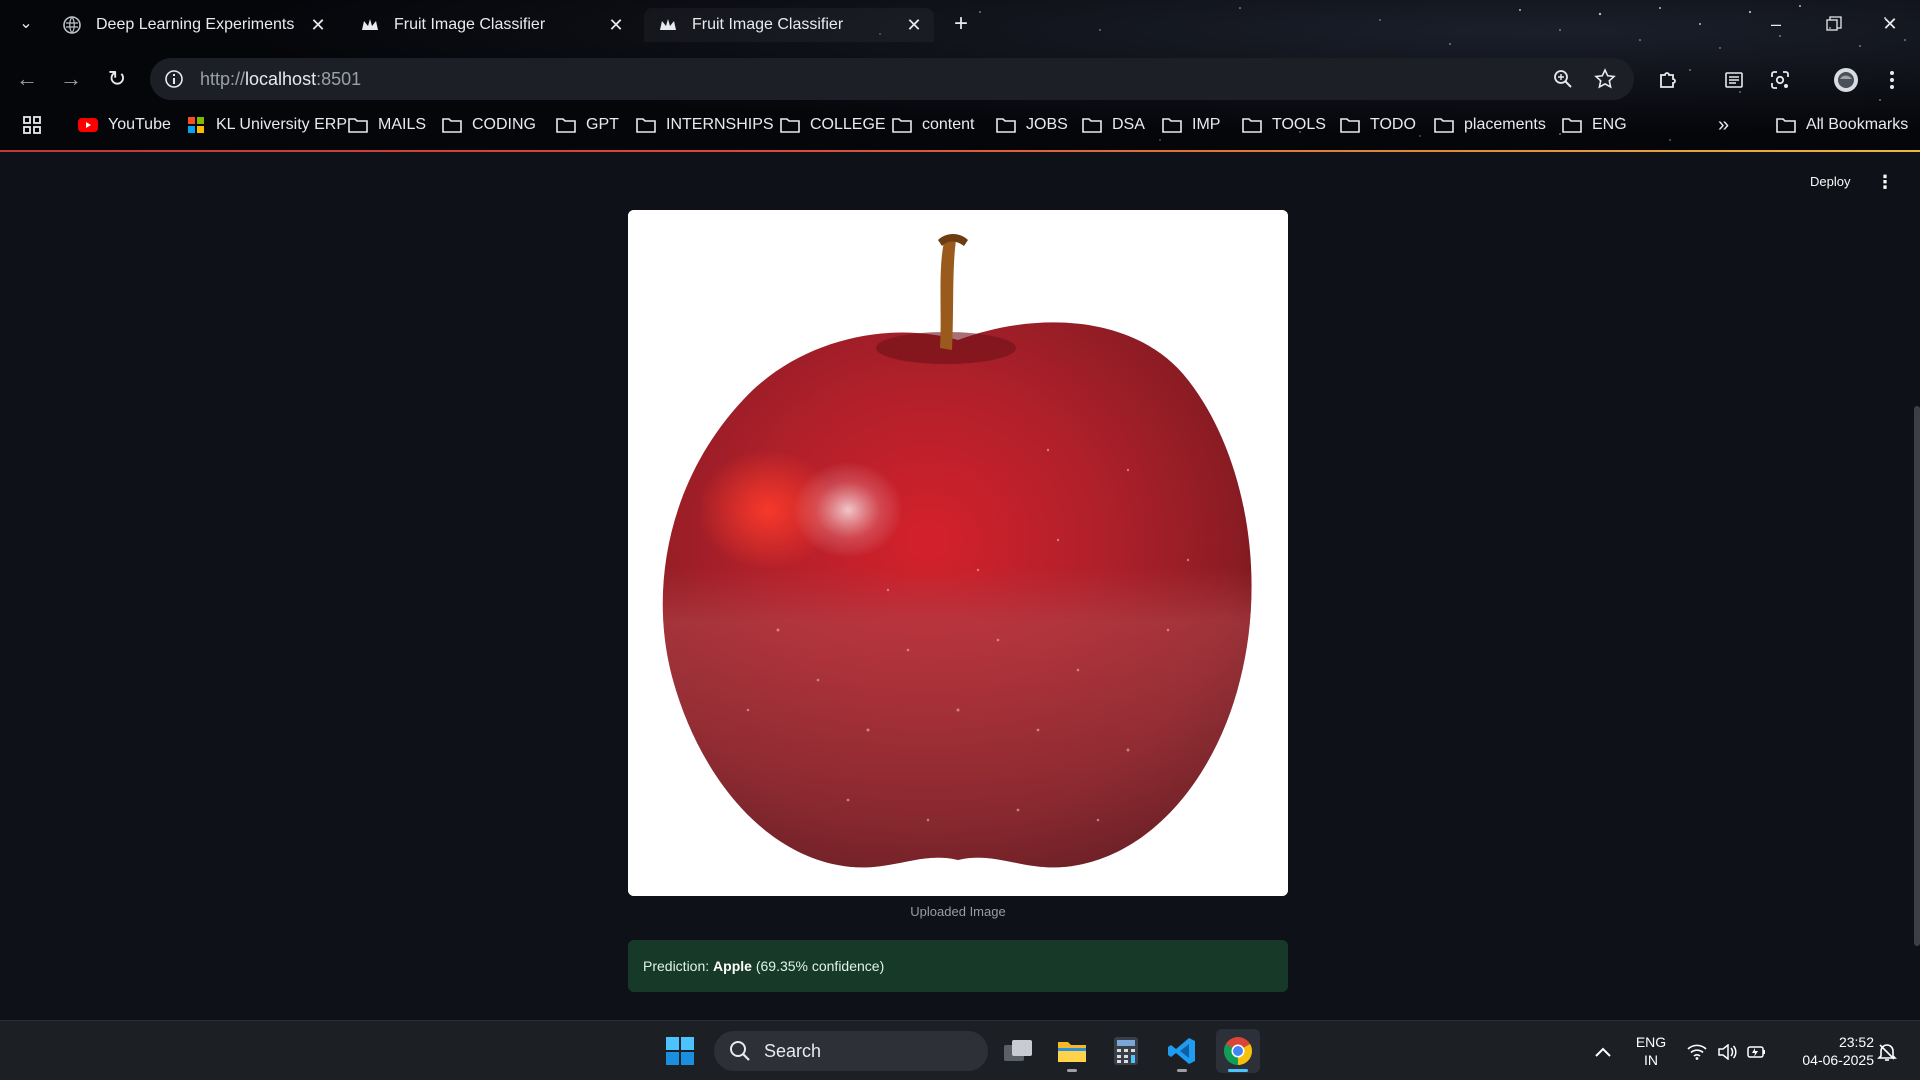  What do you see at coordinates (88, 125) in the screenshot?
I see `youtube-icon` at bounding box center [88, 125].